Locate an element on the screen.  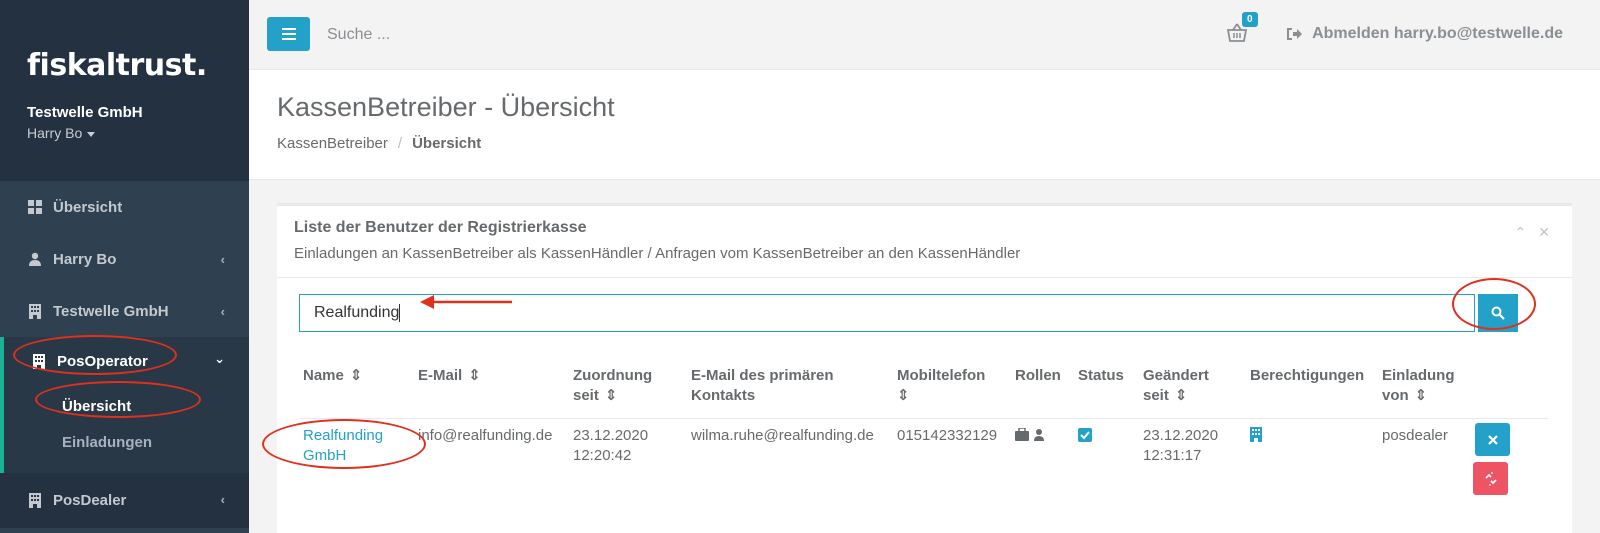
col-header-mobile: Mobiltelefon ⇕ is located at coordinates (941, 386).